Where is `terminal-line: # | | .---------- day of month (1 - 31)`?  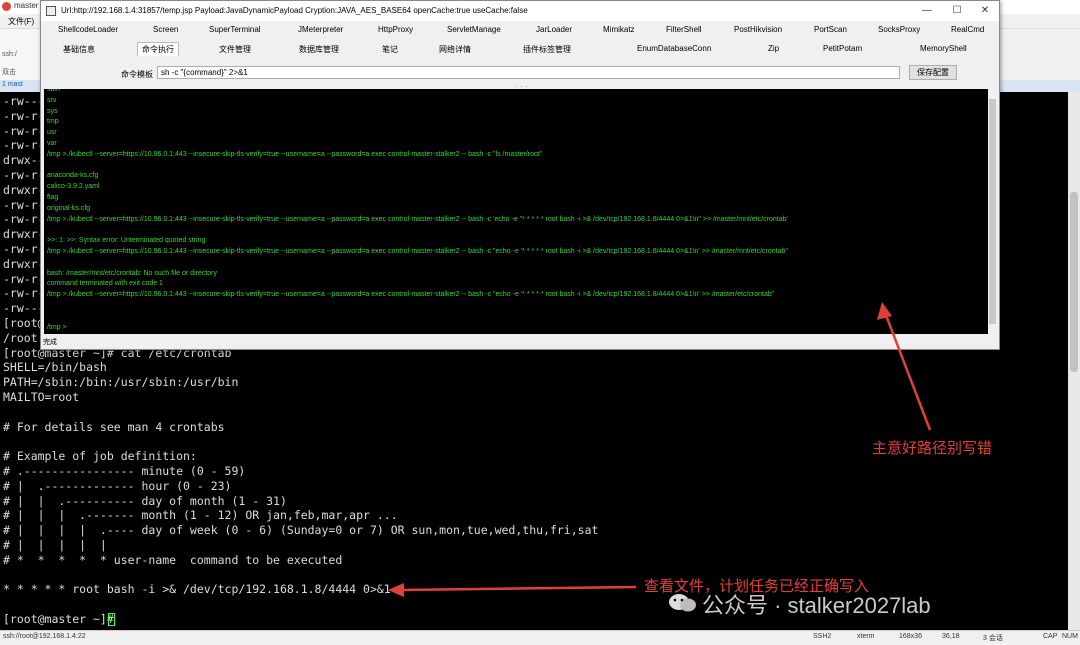 terminal-line: # | | .---------- day of month (1 - 31) is located at coordinates (145, 500).